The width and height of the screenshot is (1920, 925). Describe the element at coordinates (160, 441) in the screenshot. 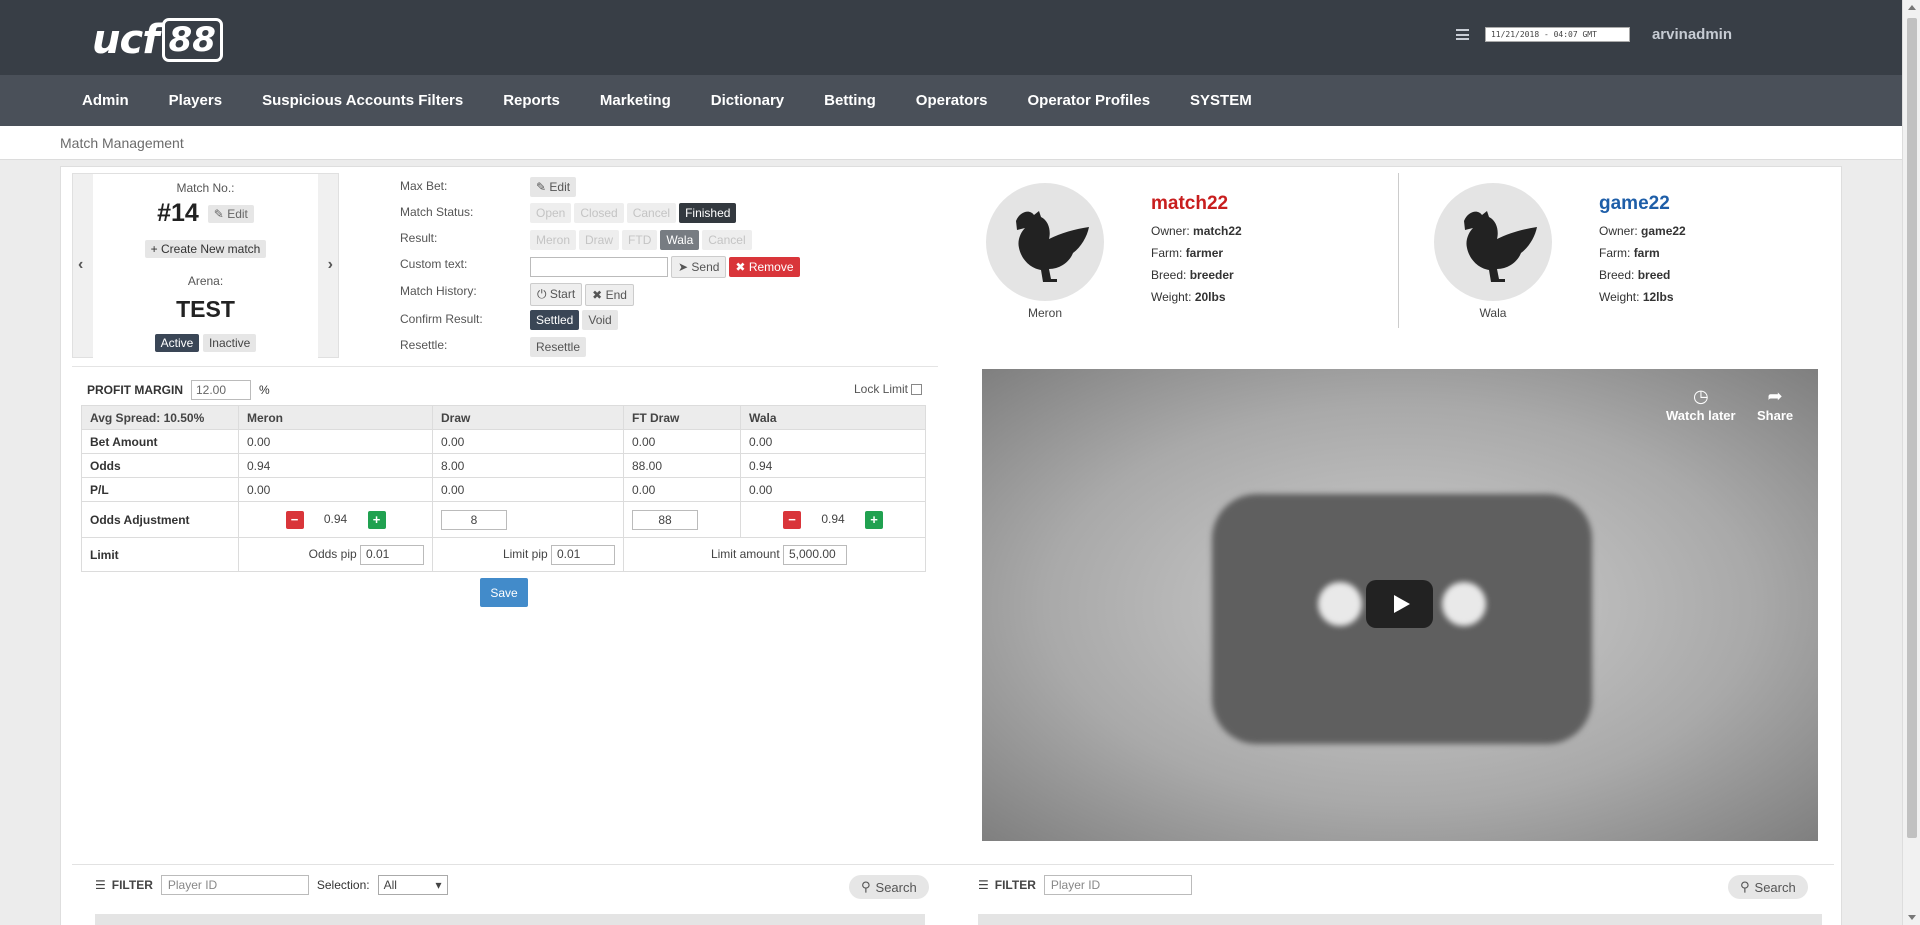

I see `row-label: Bet Amount` at that location.